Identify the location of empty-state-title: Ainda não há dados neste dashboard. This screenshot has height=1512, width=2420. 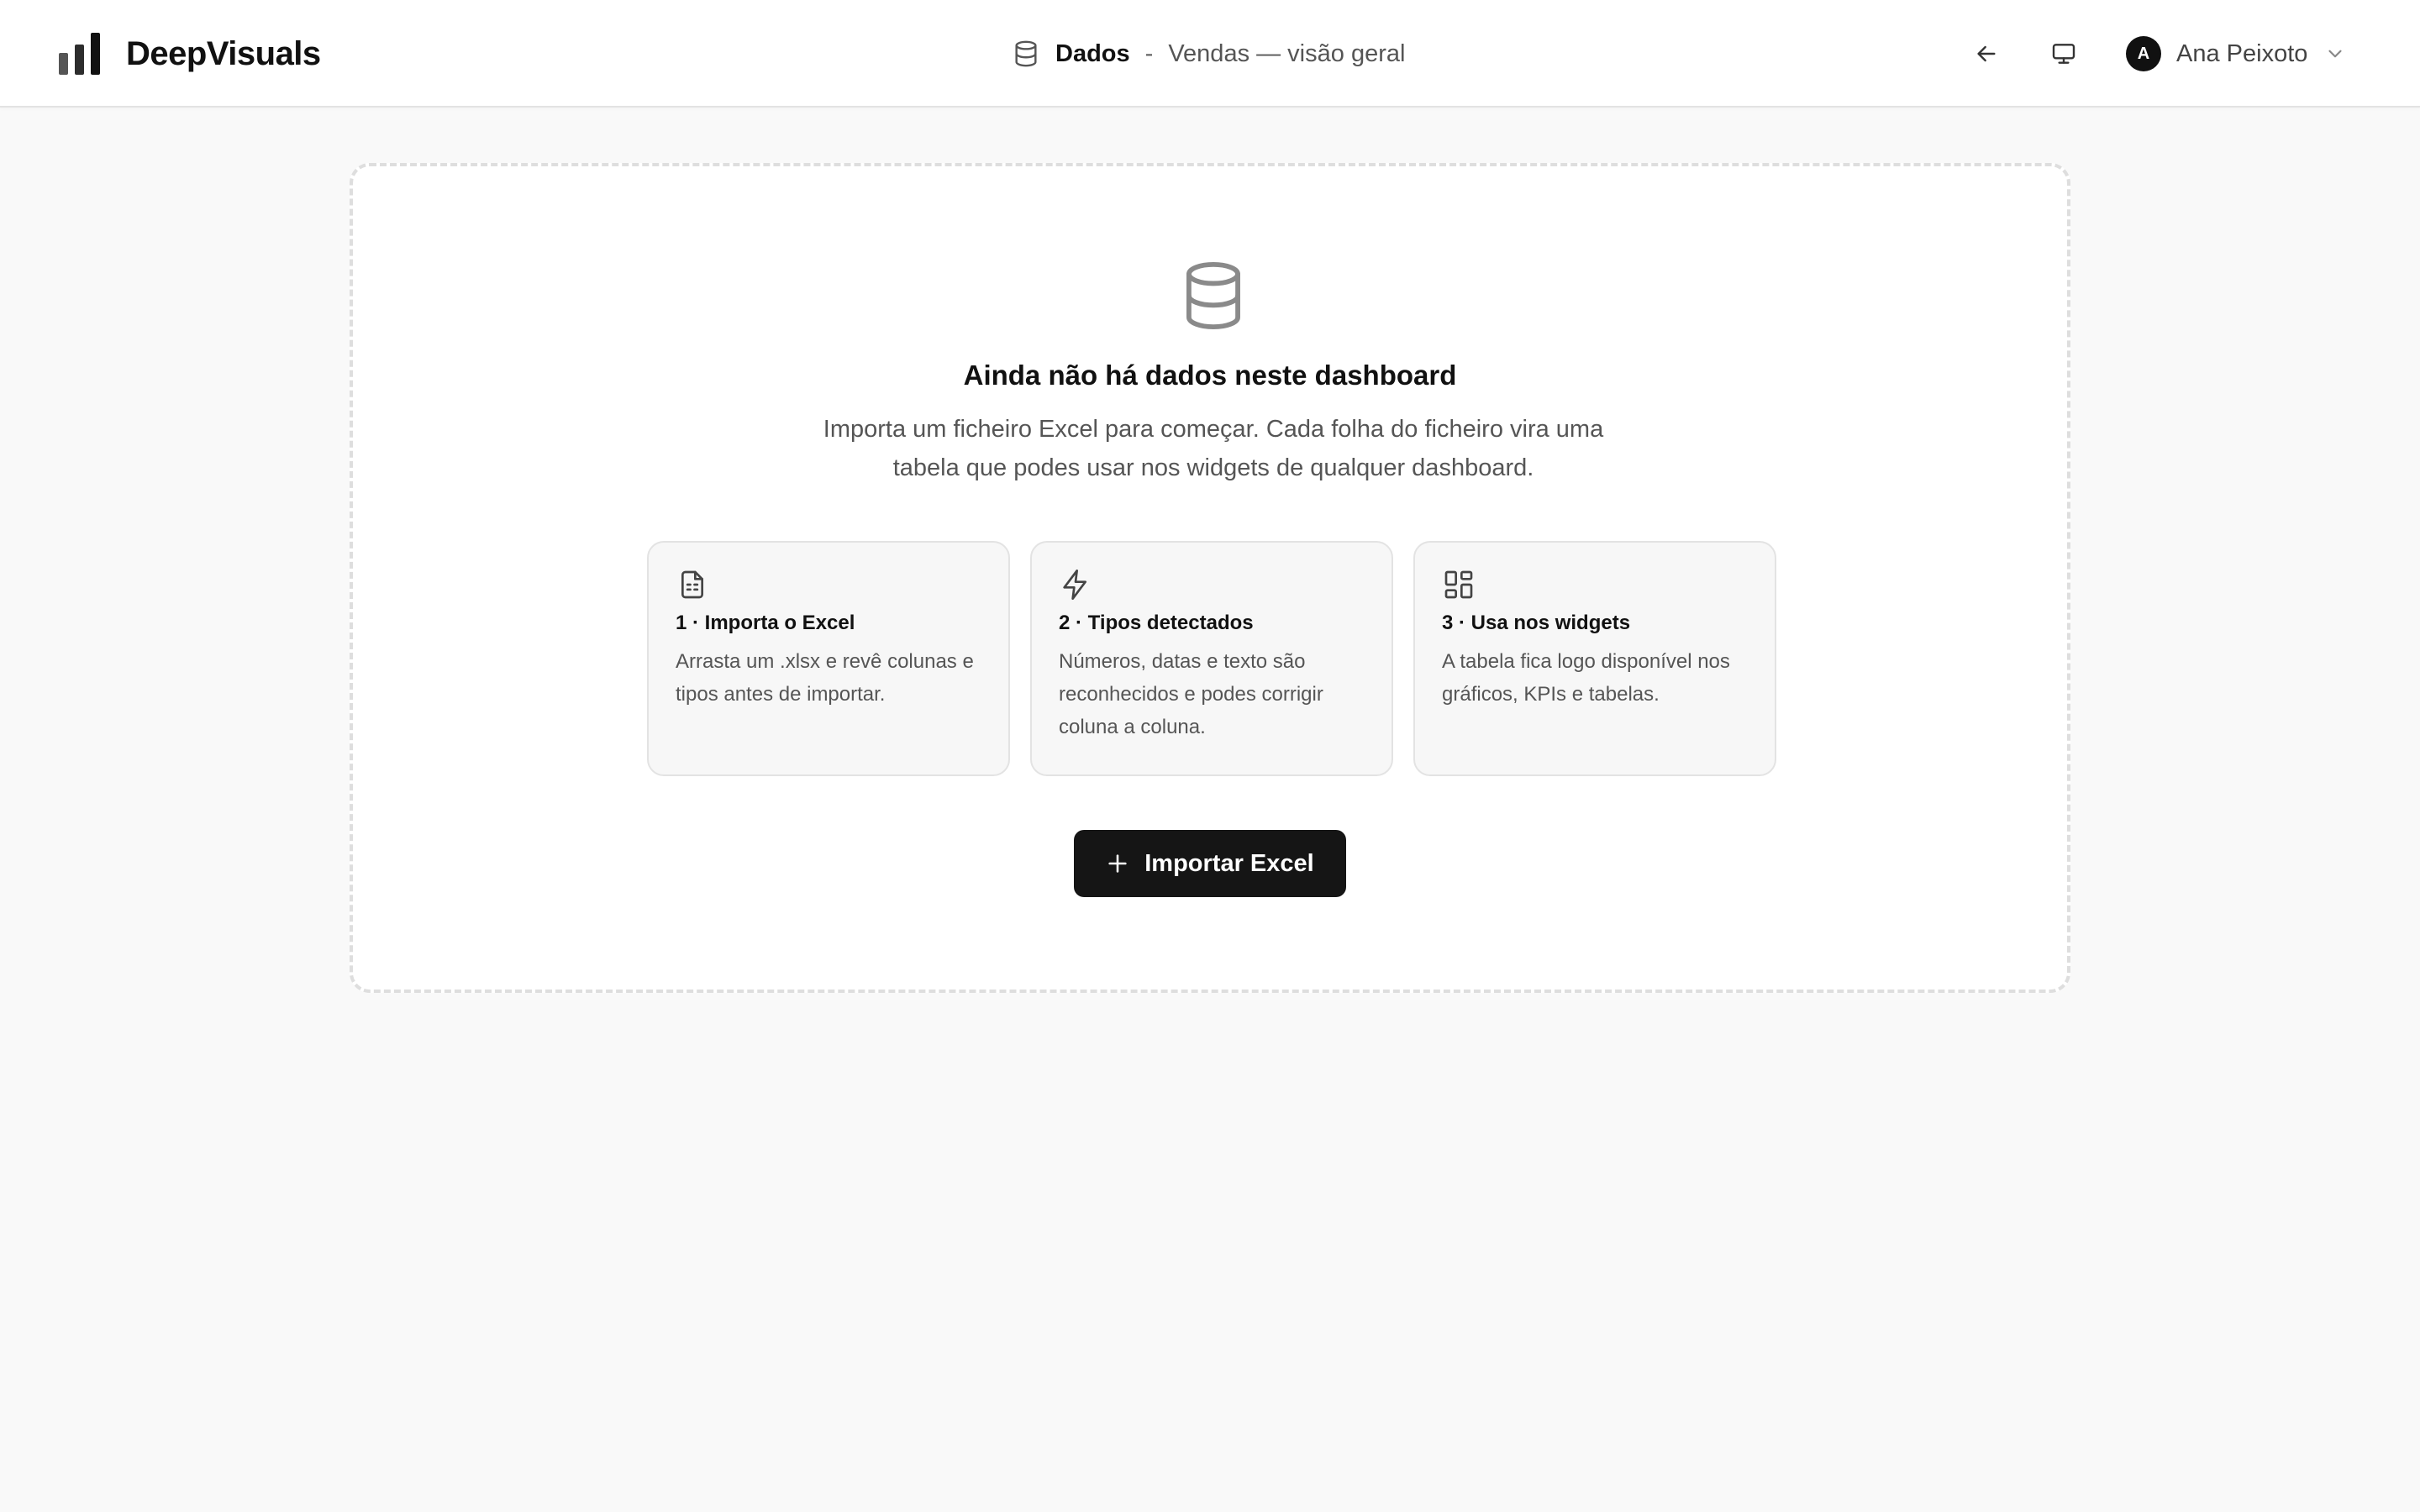
(1210, 375).